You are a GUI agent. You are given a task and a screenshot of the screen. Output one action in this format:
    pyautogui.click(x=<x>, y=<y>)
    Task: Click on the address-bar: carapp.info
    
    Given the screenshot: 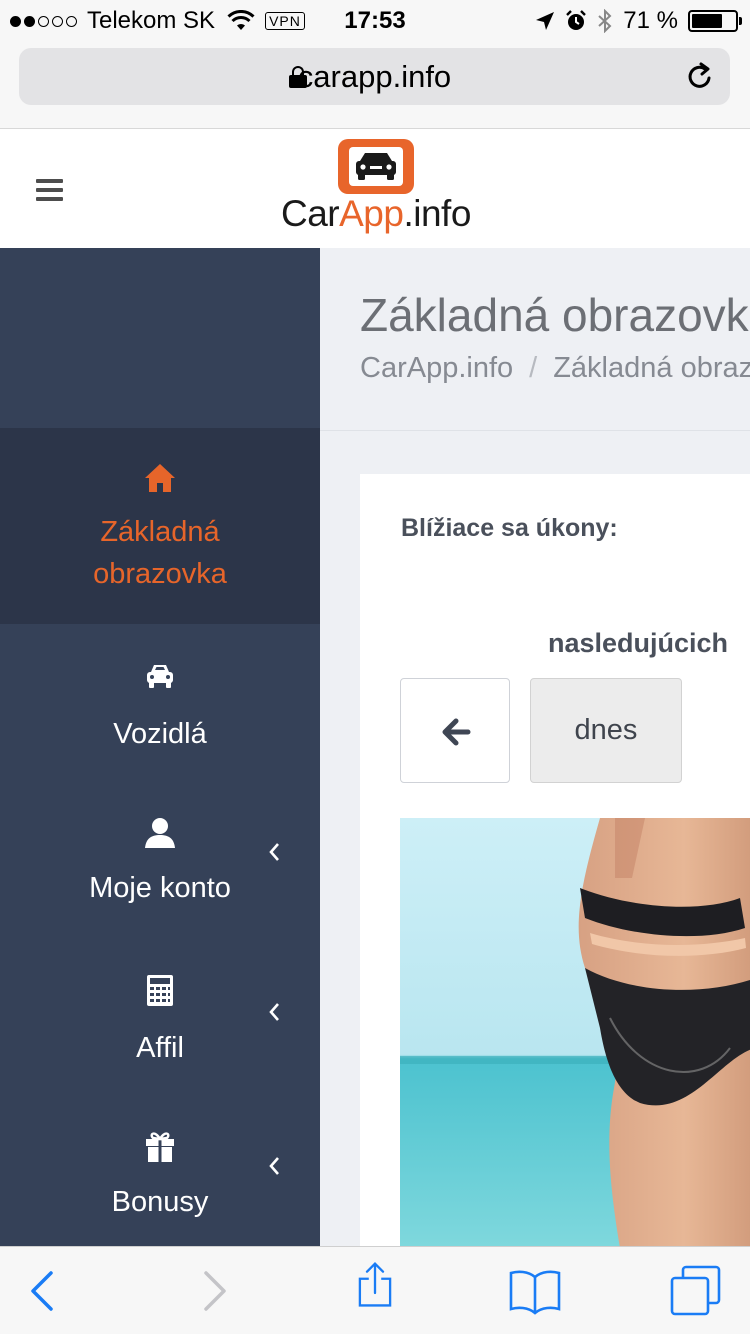 What is the action you would take?
    pyautogui.click(x=374, y=76)
    